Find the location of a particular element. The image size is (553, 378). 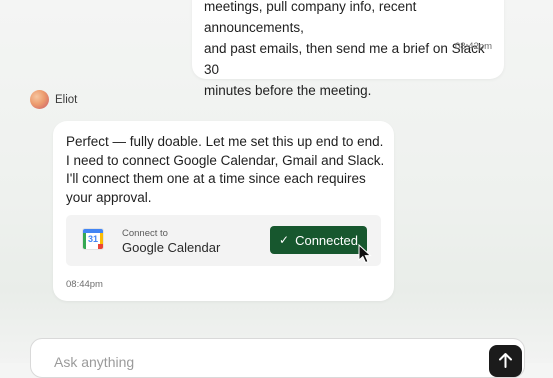

message-composer is located at coordinates (277, 358).